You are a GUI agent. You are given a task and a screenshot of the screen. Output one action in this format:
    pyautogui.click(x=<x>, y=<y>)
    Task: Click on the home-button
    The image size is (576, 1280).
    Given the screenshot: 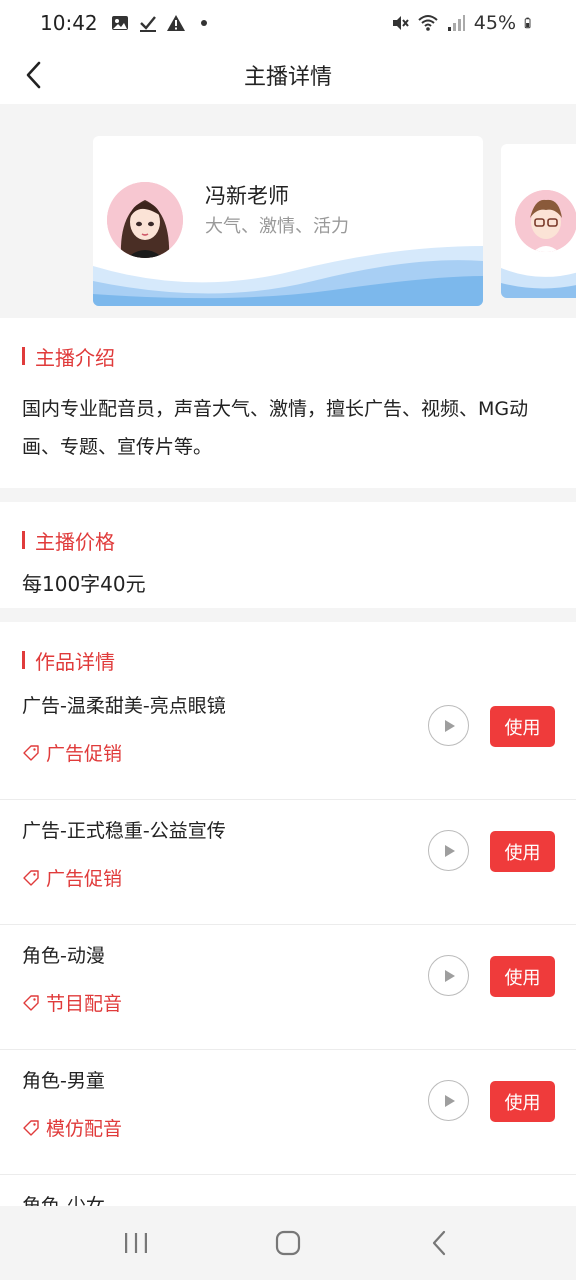 What is the action you would take?
    pyautogui.click(x=288, y=1243)
    